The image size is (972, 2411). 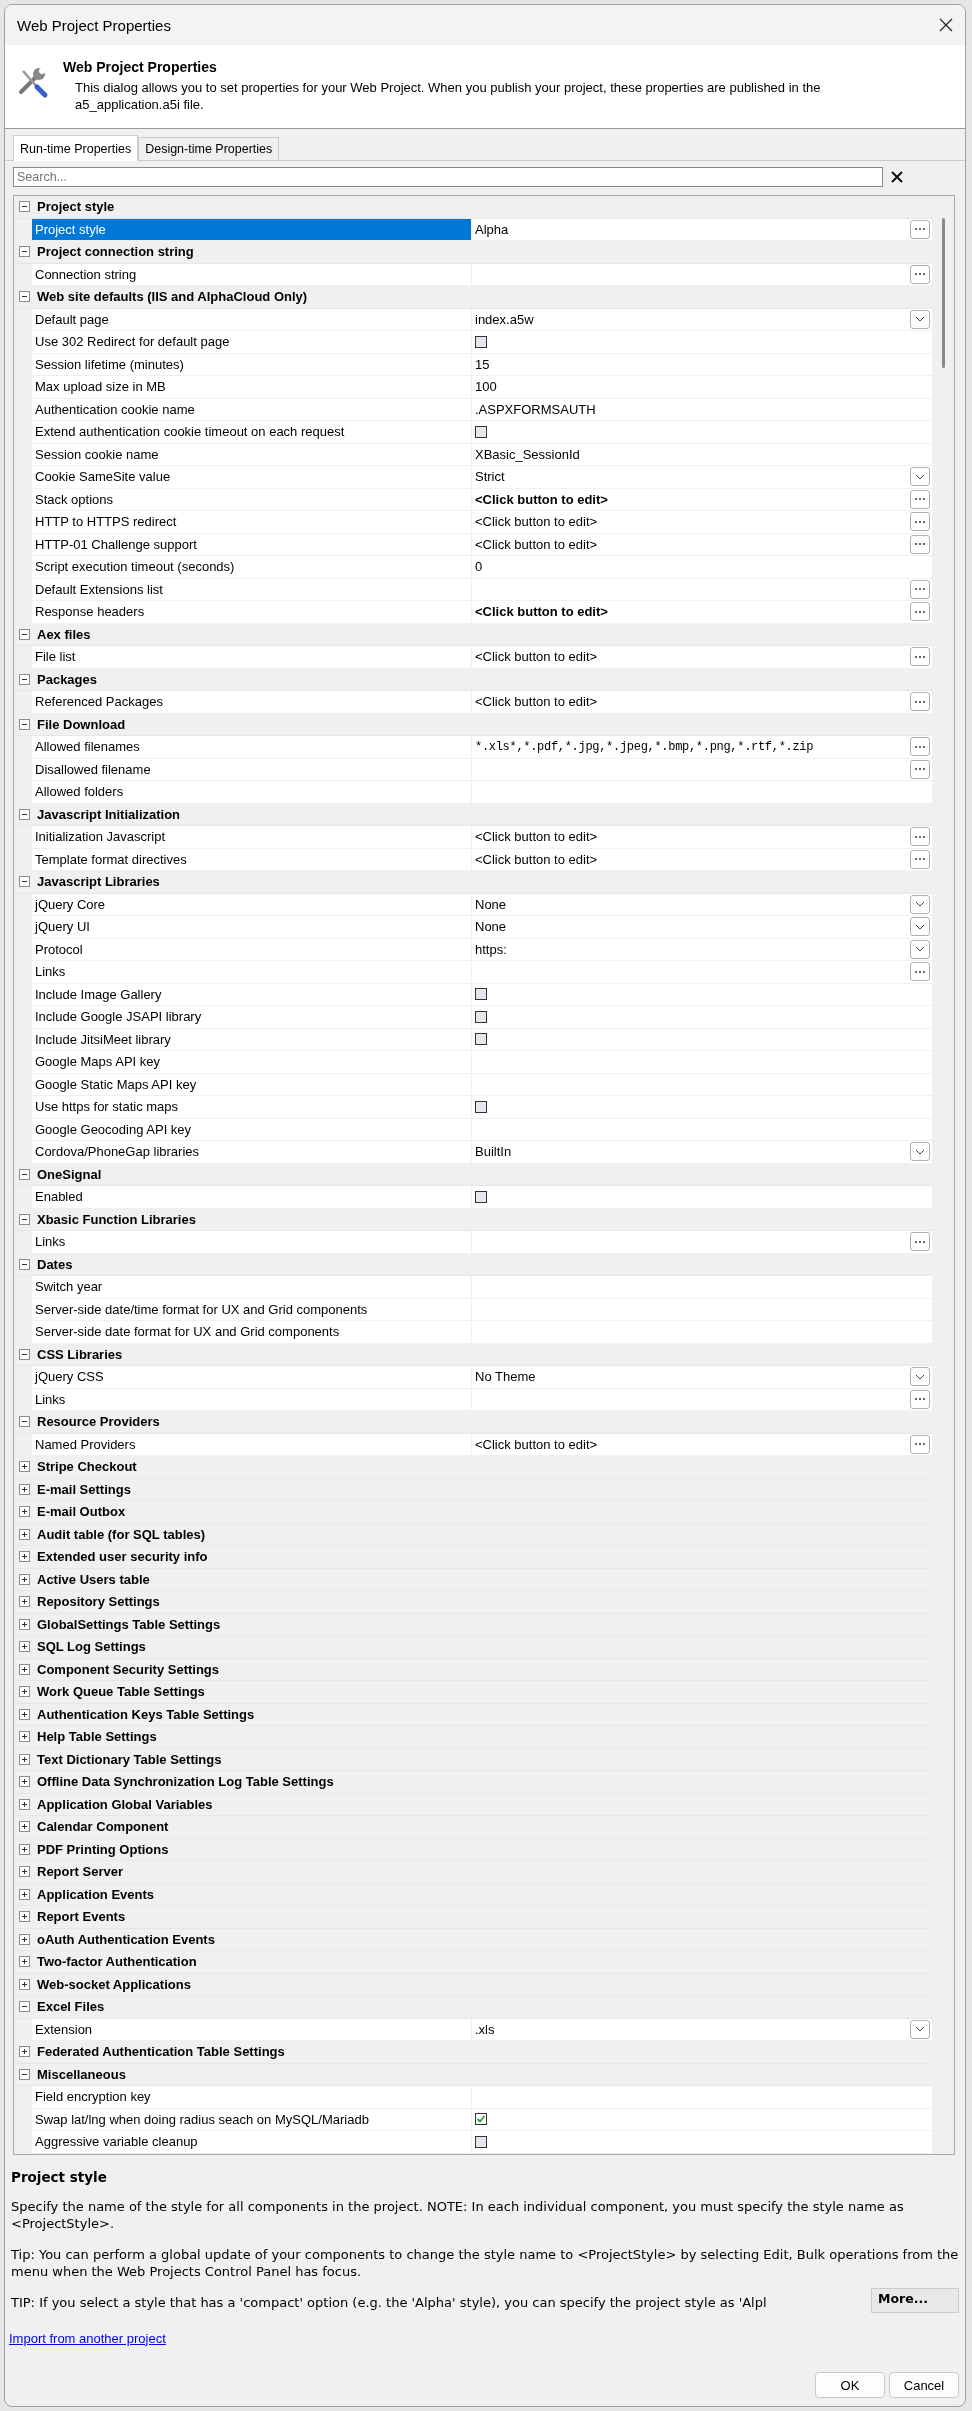 What do you see at coordinates (81, 1512) in the screenshot?
I see `category-title: E-mail Outbox` at bounding box center [81, 1512].